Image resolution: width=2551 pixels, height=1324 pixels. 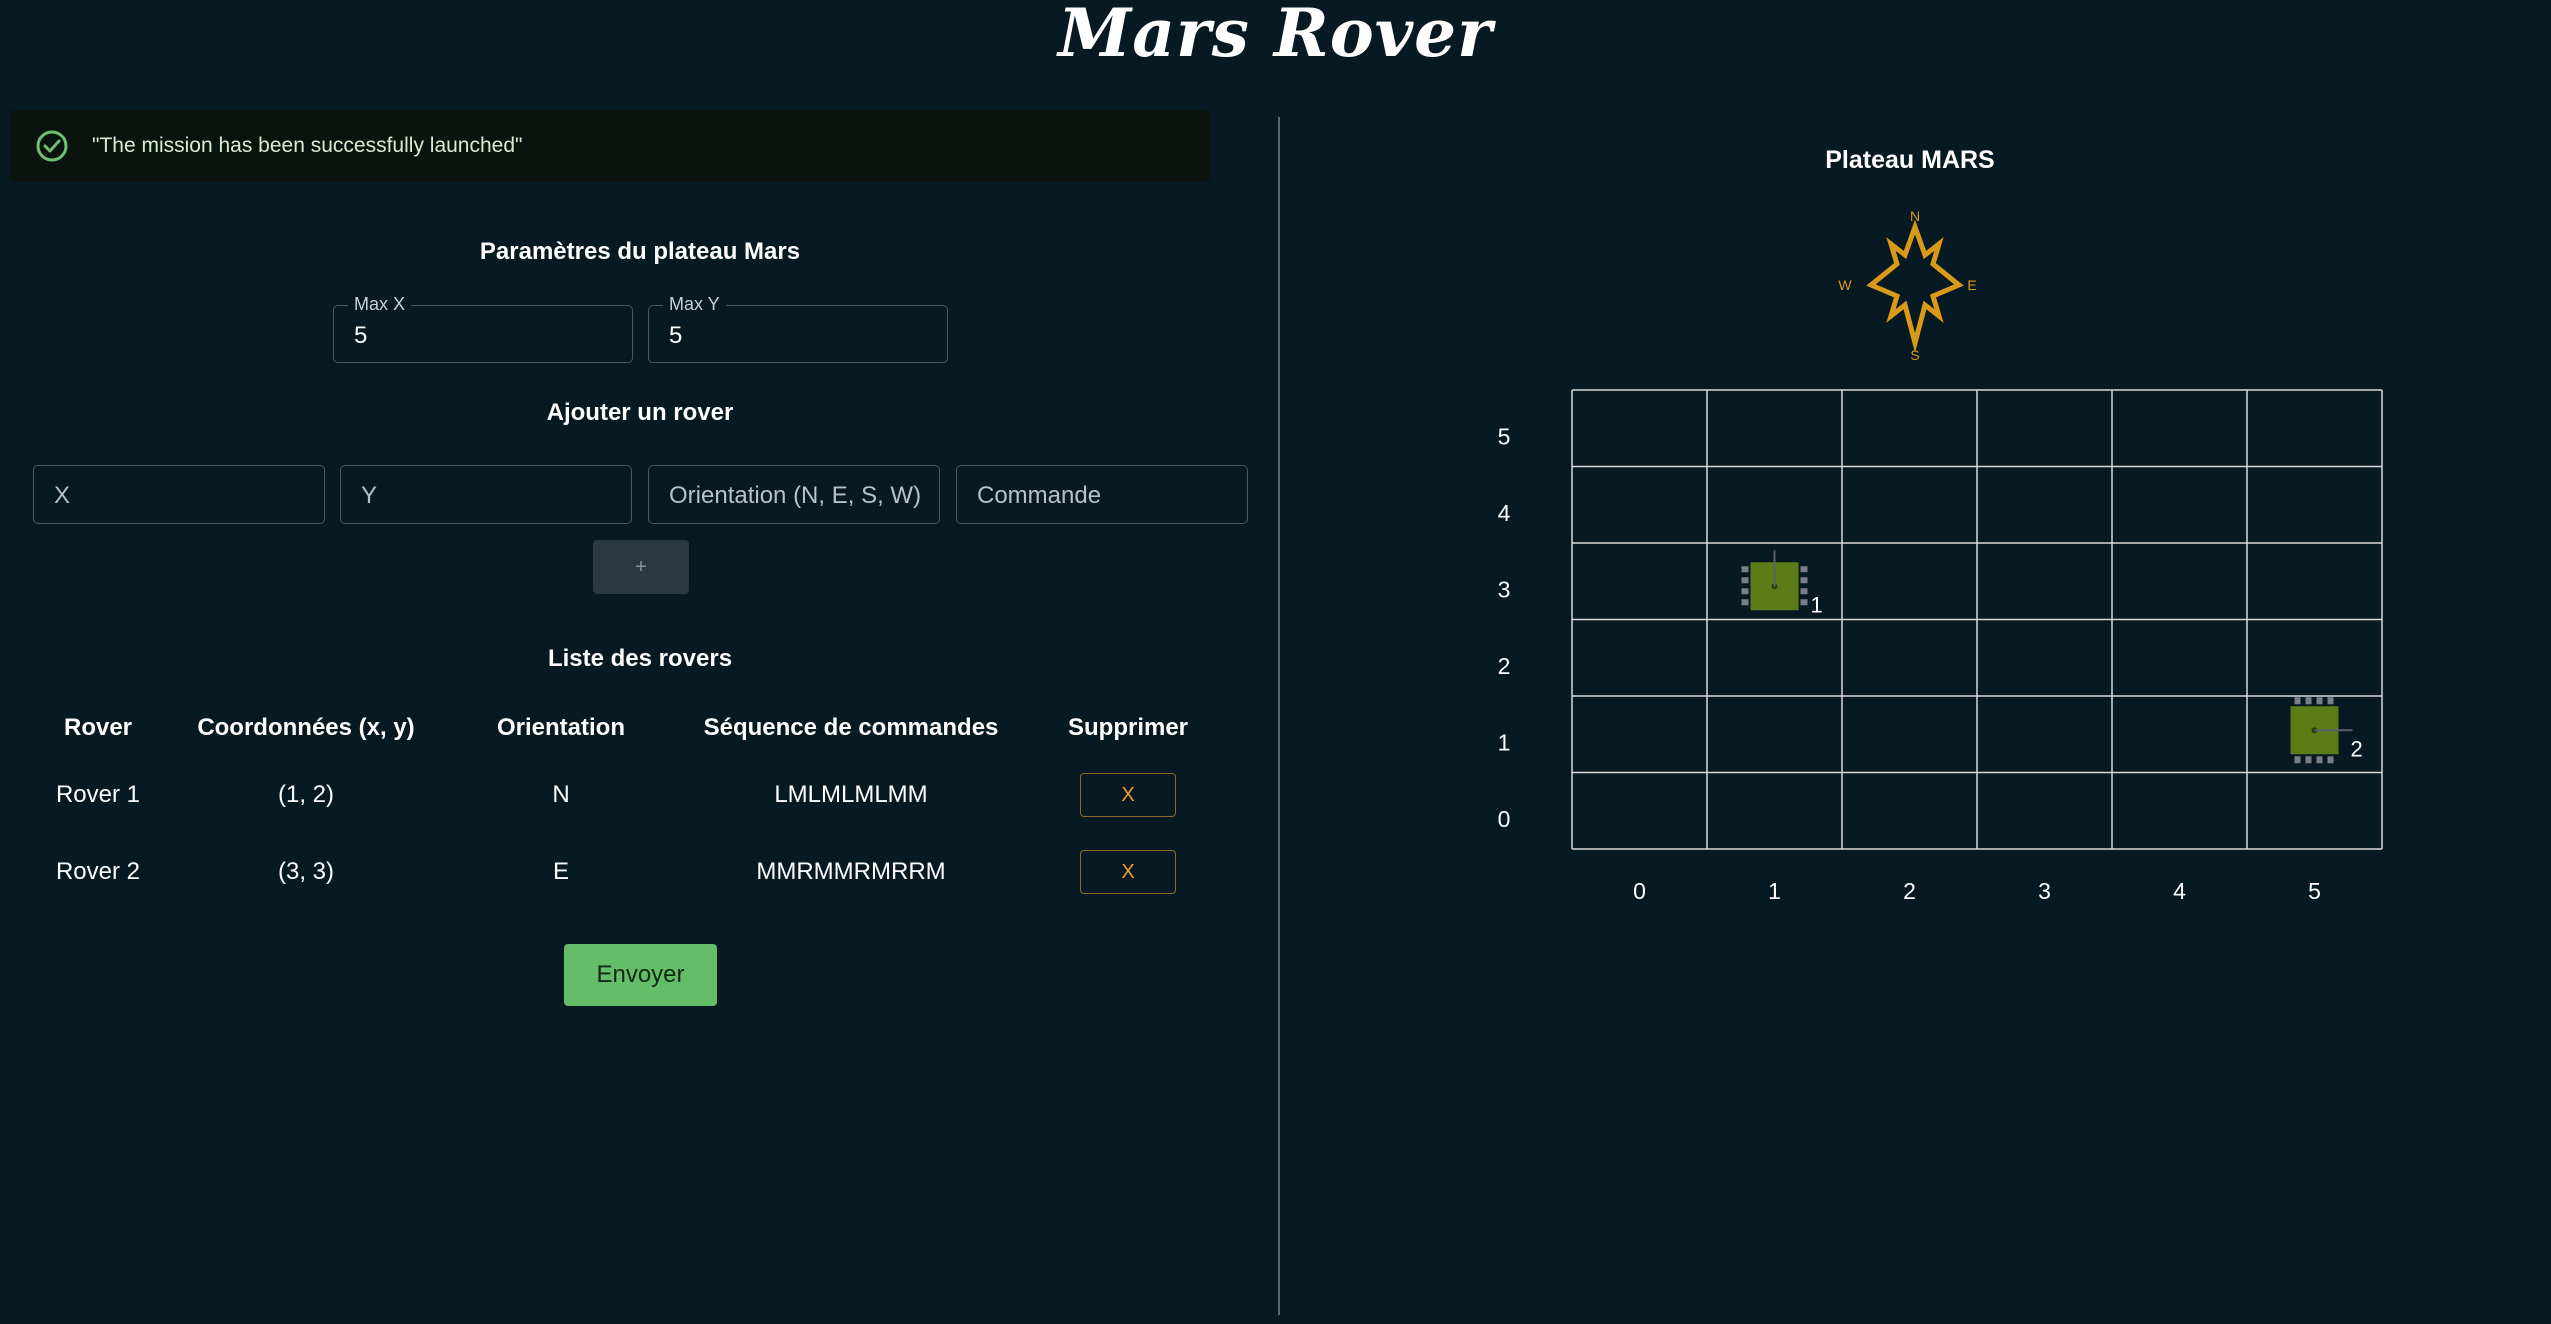 What do you see at coordinates (1817, 604) in the screenshot?
I see `rover-label: 1` at bounding box center [1817, 604].